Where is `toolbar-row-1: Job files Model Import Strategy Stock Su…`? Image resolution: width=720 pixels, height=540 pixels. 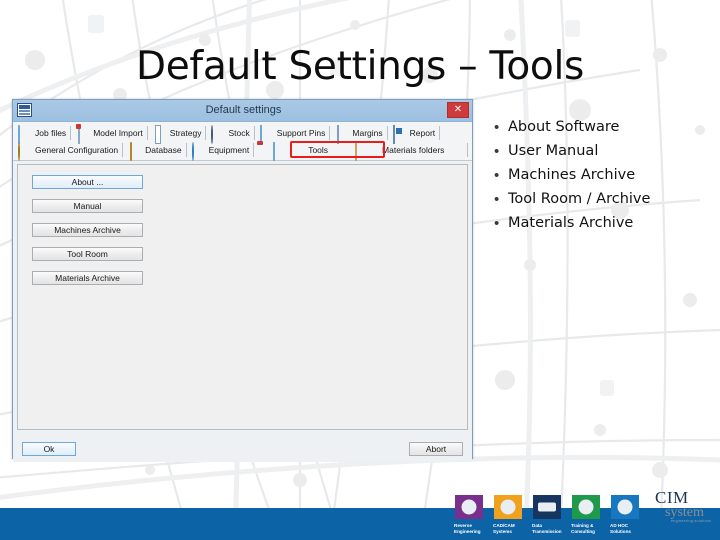
toolbar-row-1: Job files Model Import Strategy Stock Su… is located at coordinates (242, 134).